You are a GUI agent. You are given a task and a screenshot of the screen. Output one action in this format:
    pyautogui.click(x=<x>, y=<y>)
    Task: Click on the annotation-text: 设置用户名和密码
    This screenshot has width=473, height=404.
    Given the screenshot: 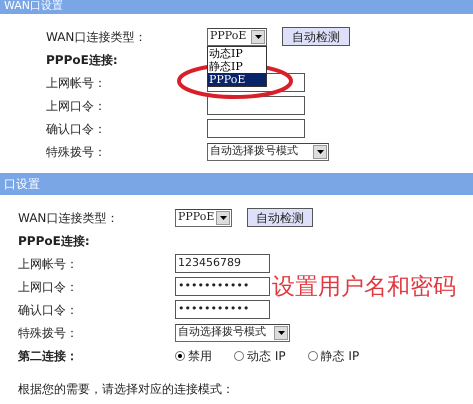 What is the action you would take?
    pyautogui.click(x=364, y=287)
    